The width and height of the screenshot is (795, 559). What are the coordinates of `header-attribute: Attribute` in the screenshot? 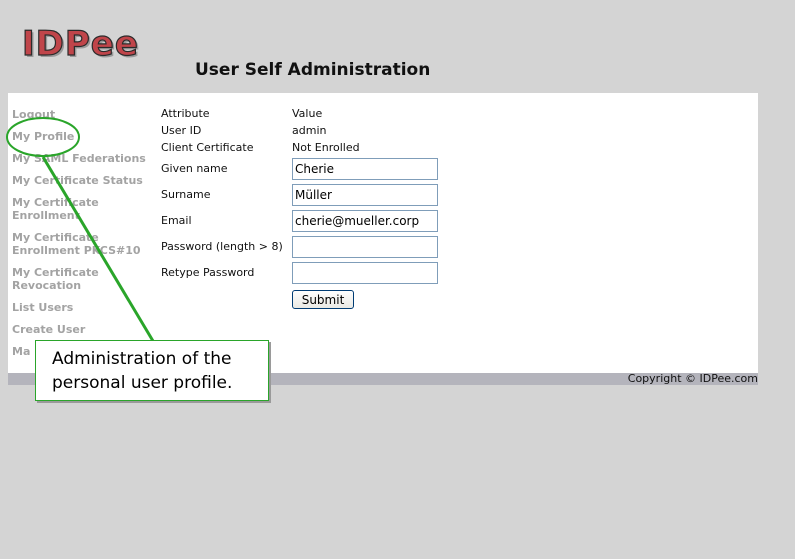 It's located at (185, 113).